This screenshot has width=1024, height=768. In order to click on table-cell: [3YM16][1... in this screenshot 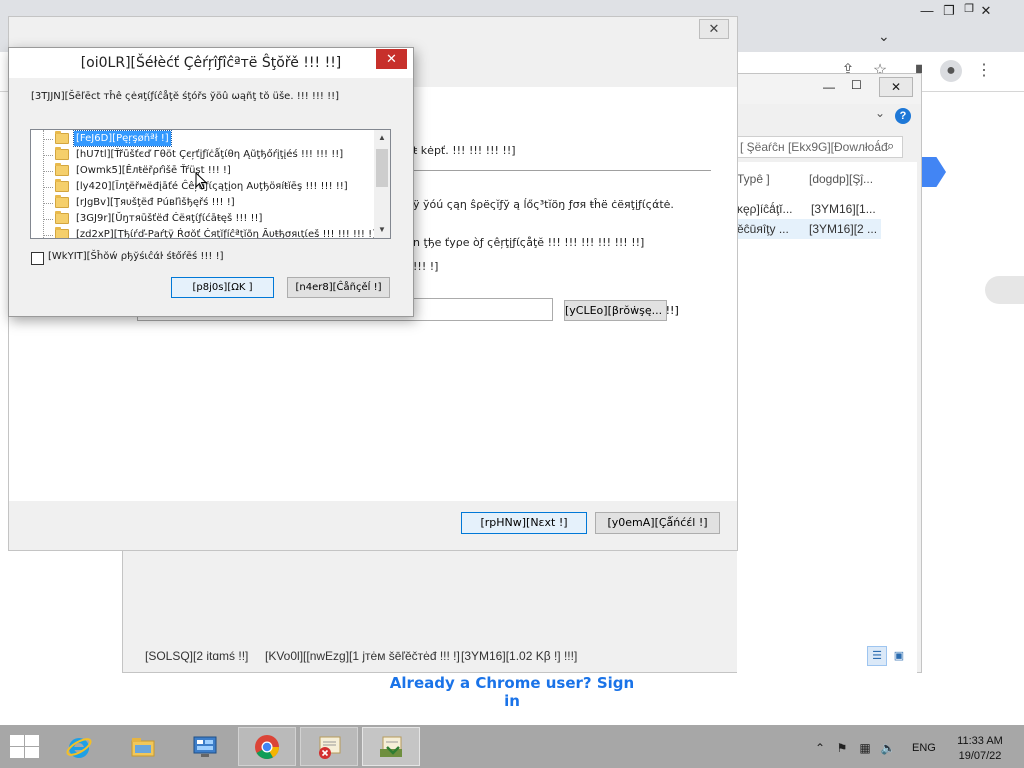, I will do `click(843, 209)`.